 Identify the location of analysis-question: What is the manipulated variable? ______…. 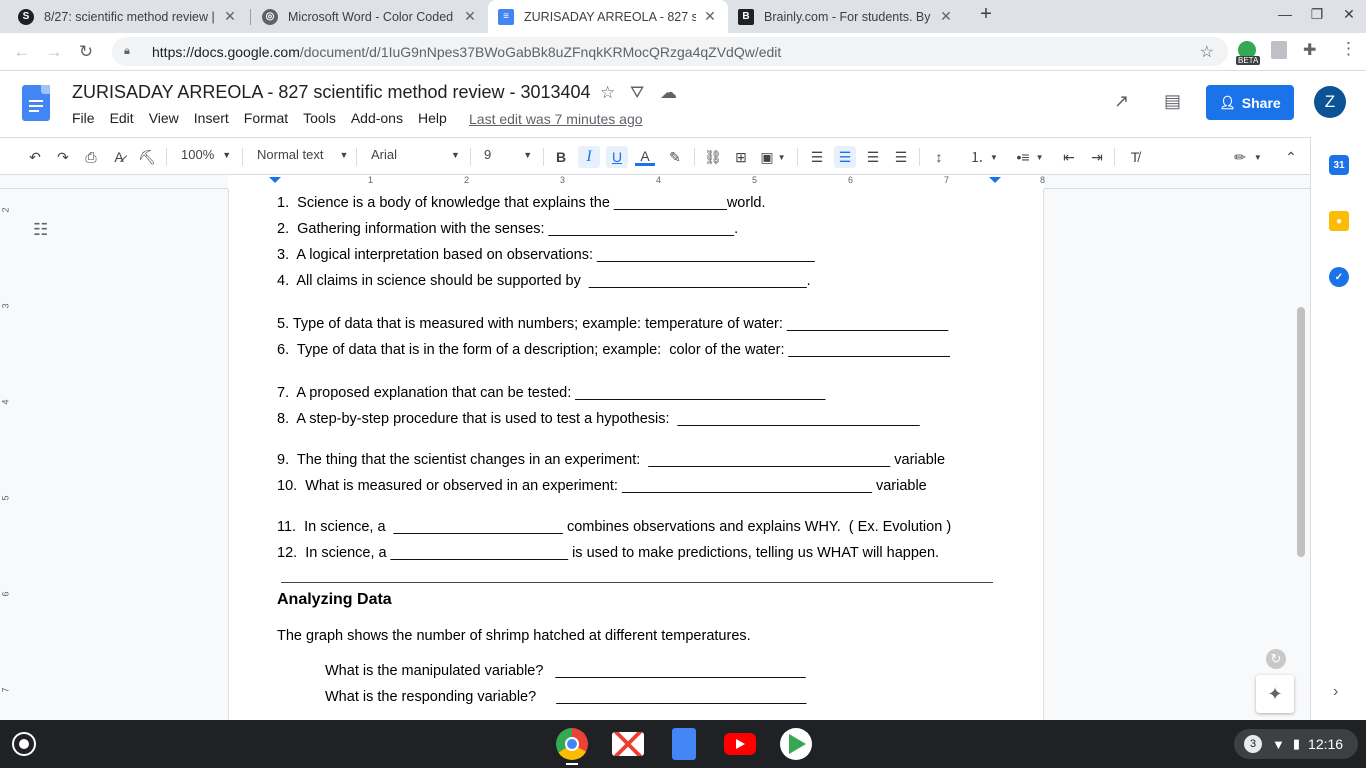
(565, 671).